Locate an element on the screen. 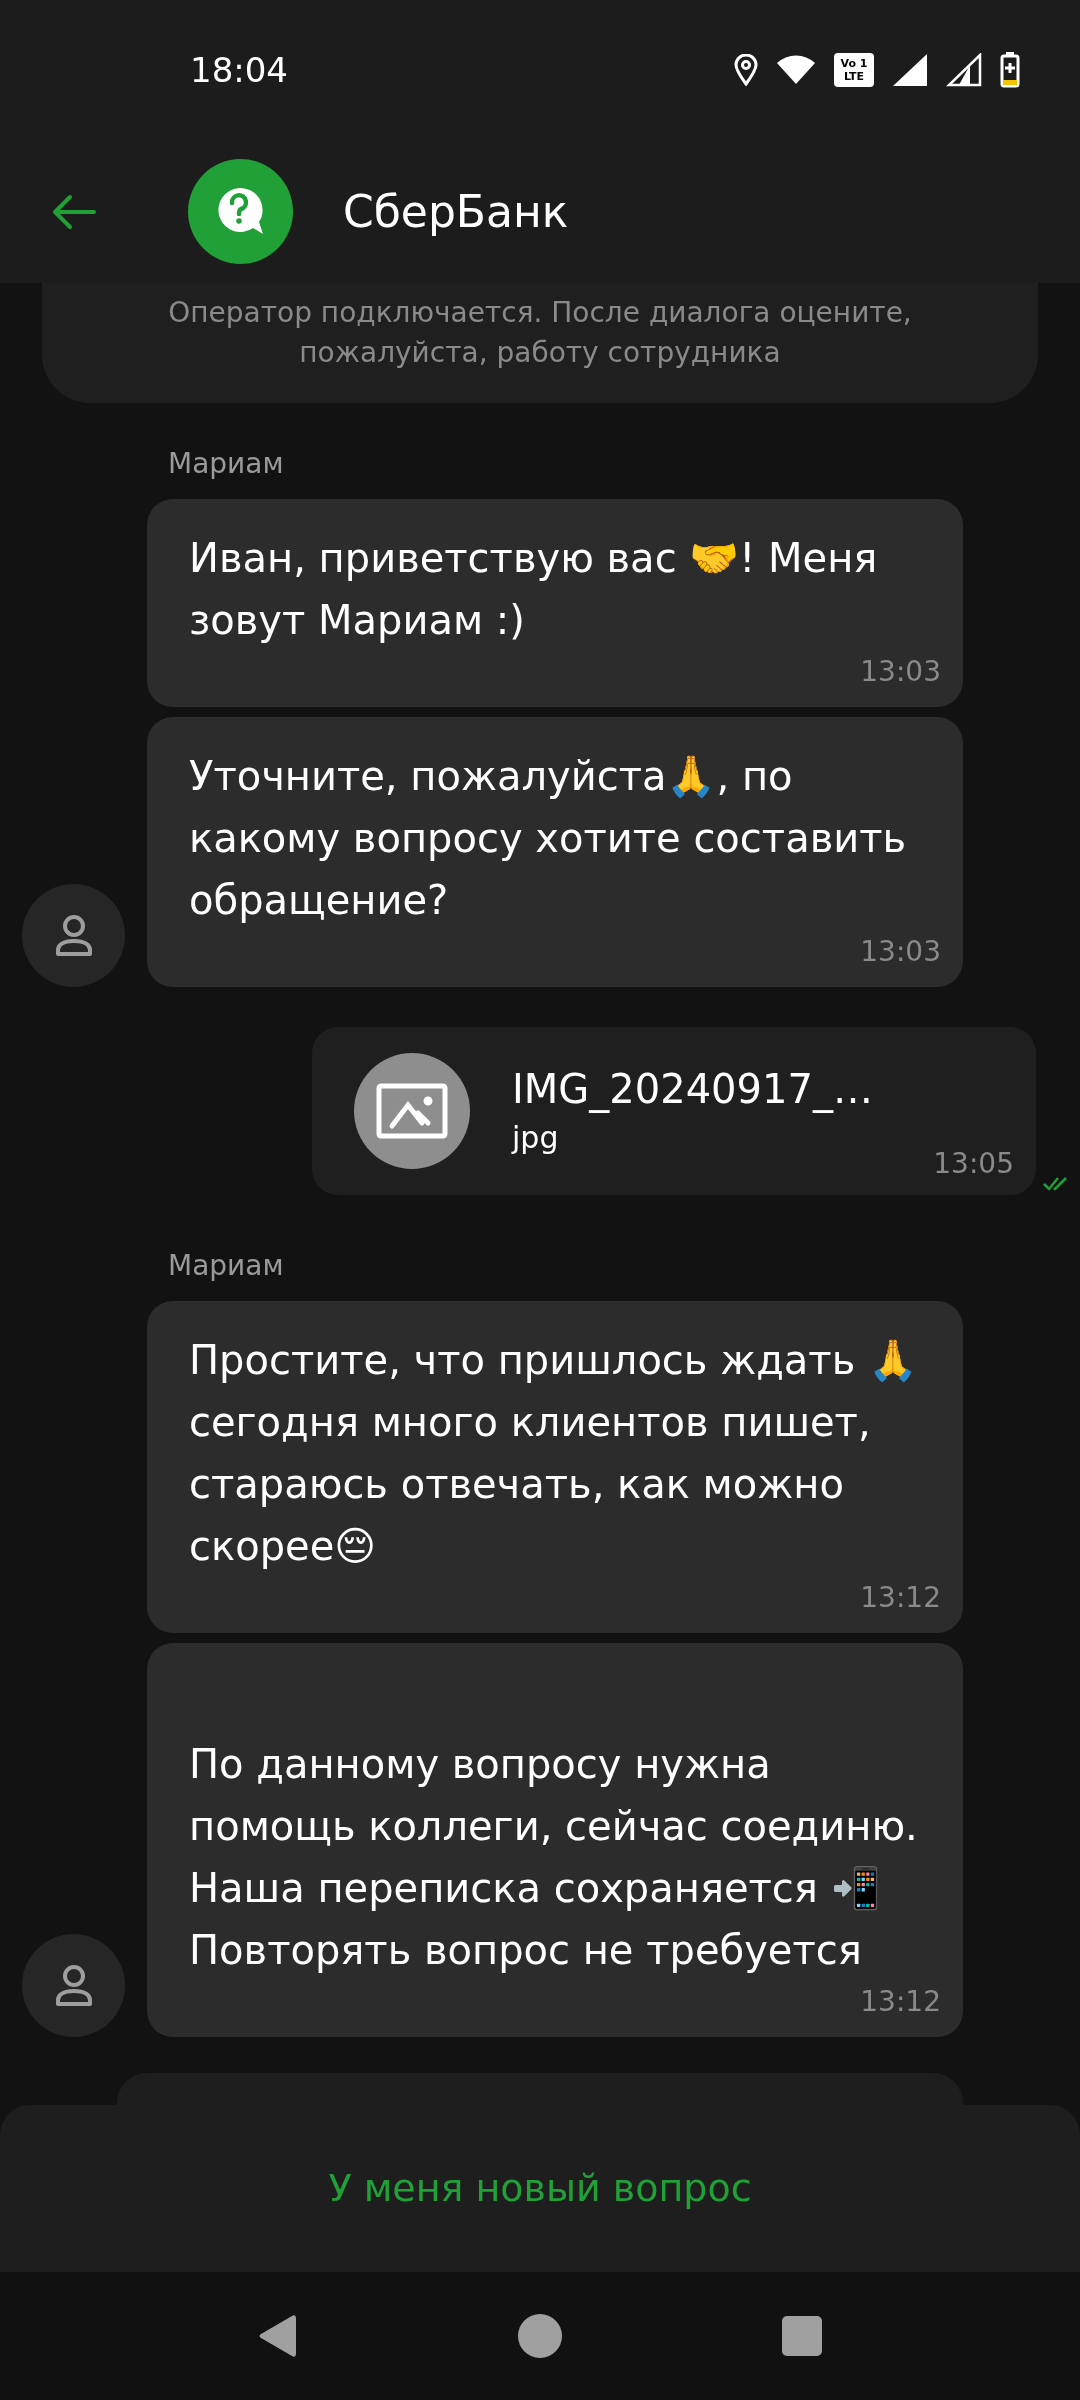  message-text: Простите, что пришлось ждать 🙏 сегодня много клиентов пишет, стараюсь отвечать, как можно скорее😔 is located at coordinates (554, 1453).